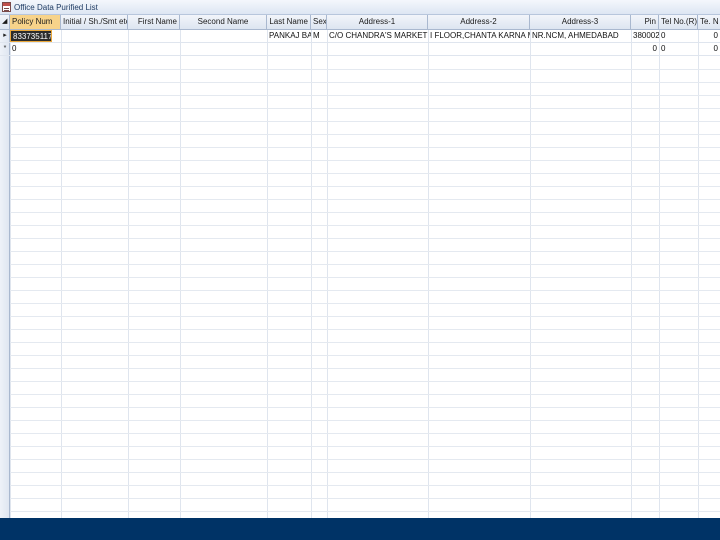  I want to click on column-header-tel-m: Te. N, so click(709, 22).